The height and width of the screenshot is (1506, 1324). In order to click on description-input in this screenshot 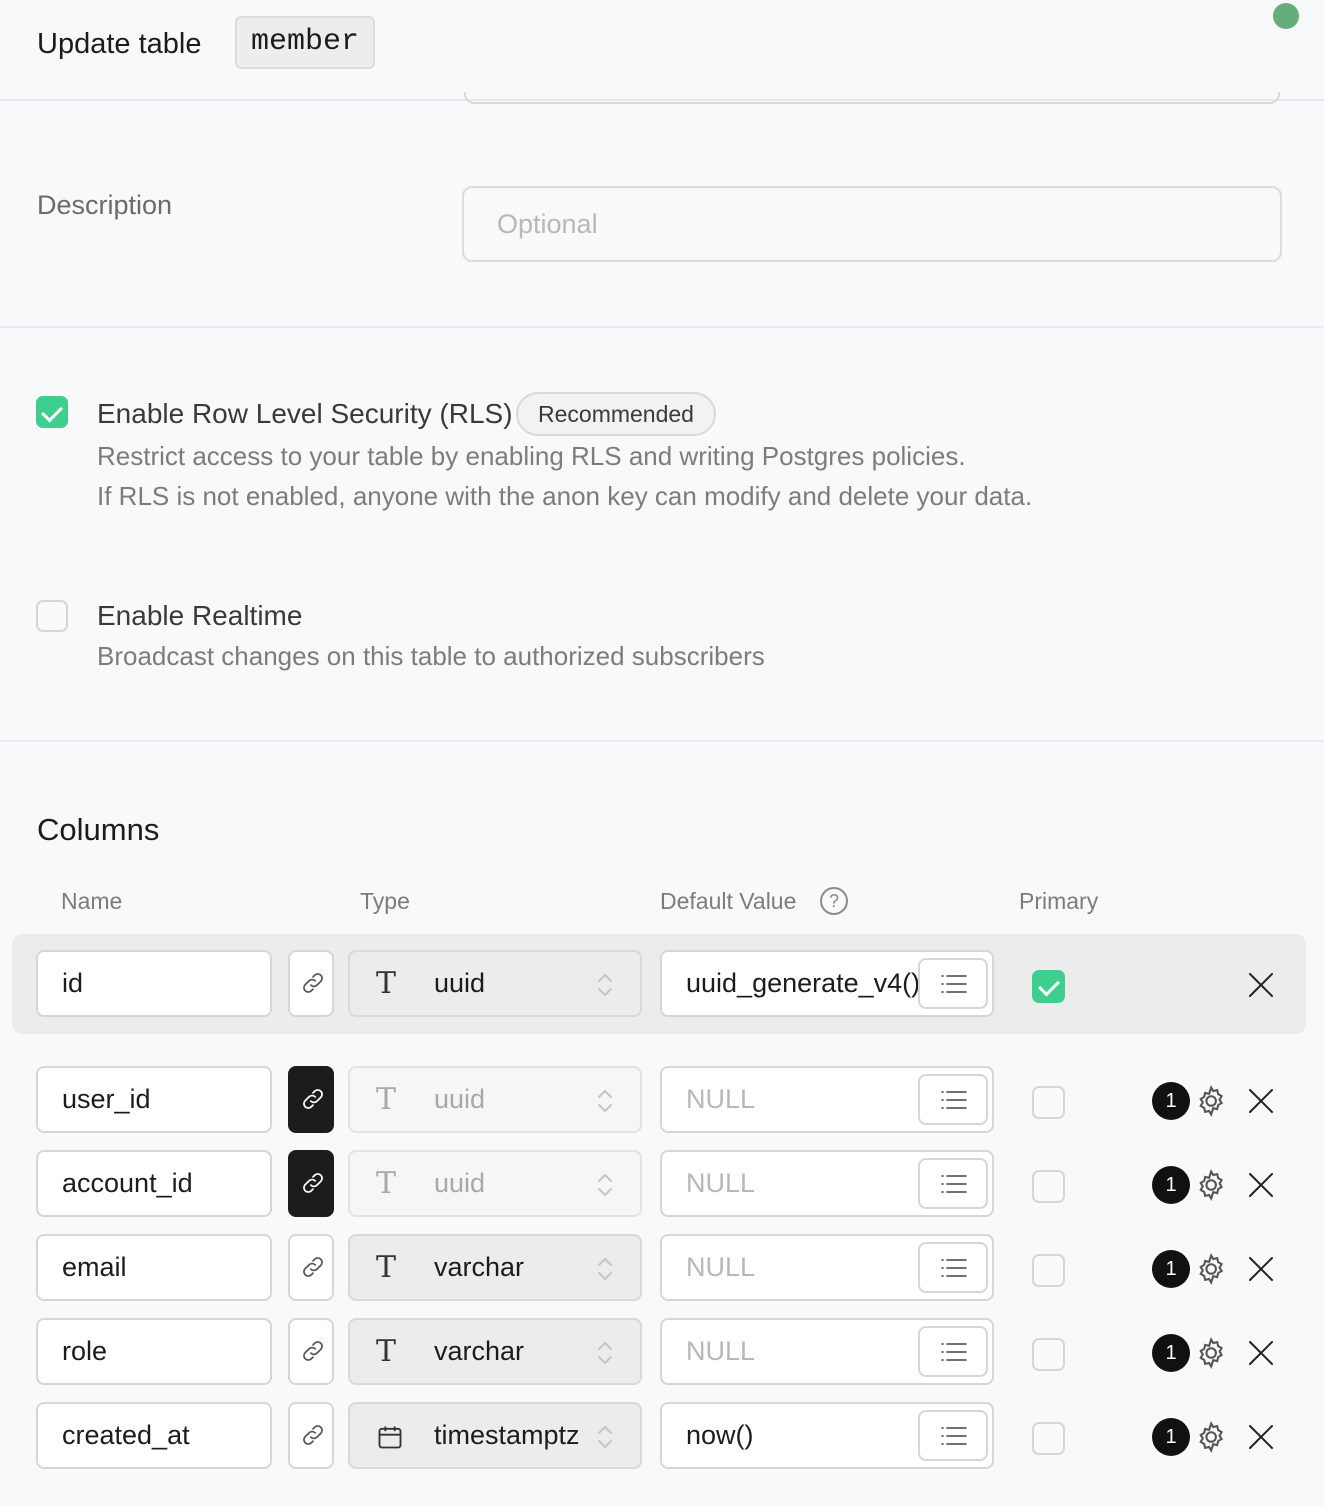, I will do `click(872, 224)`.